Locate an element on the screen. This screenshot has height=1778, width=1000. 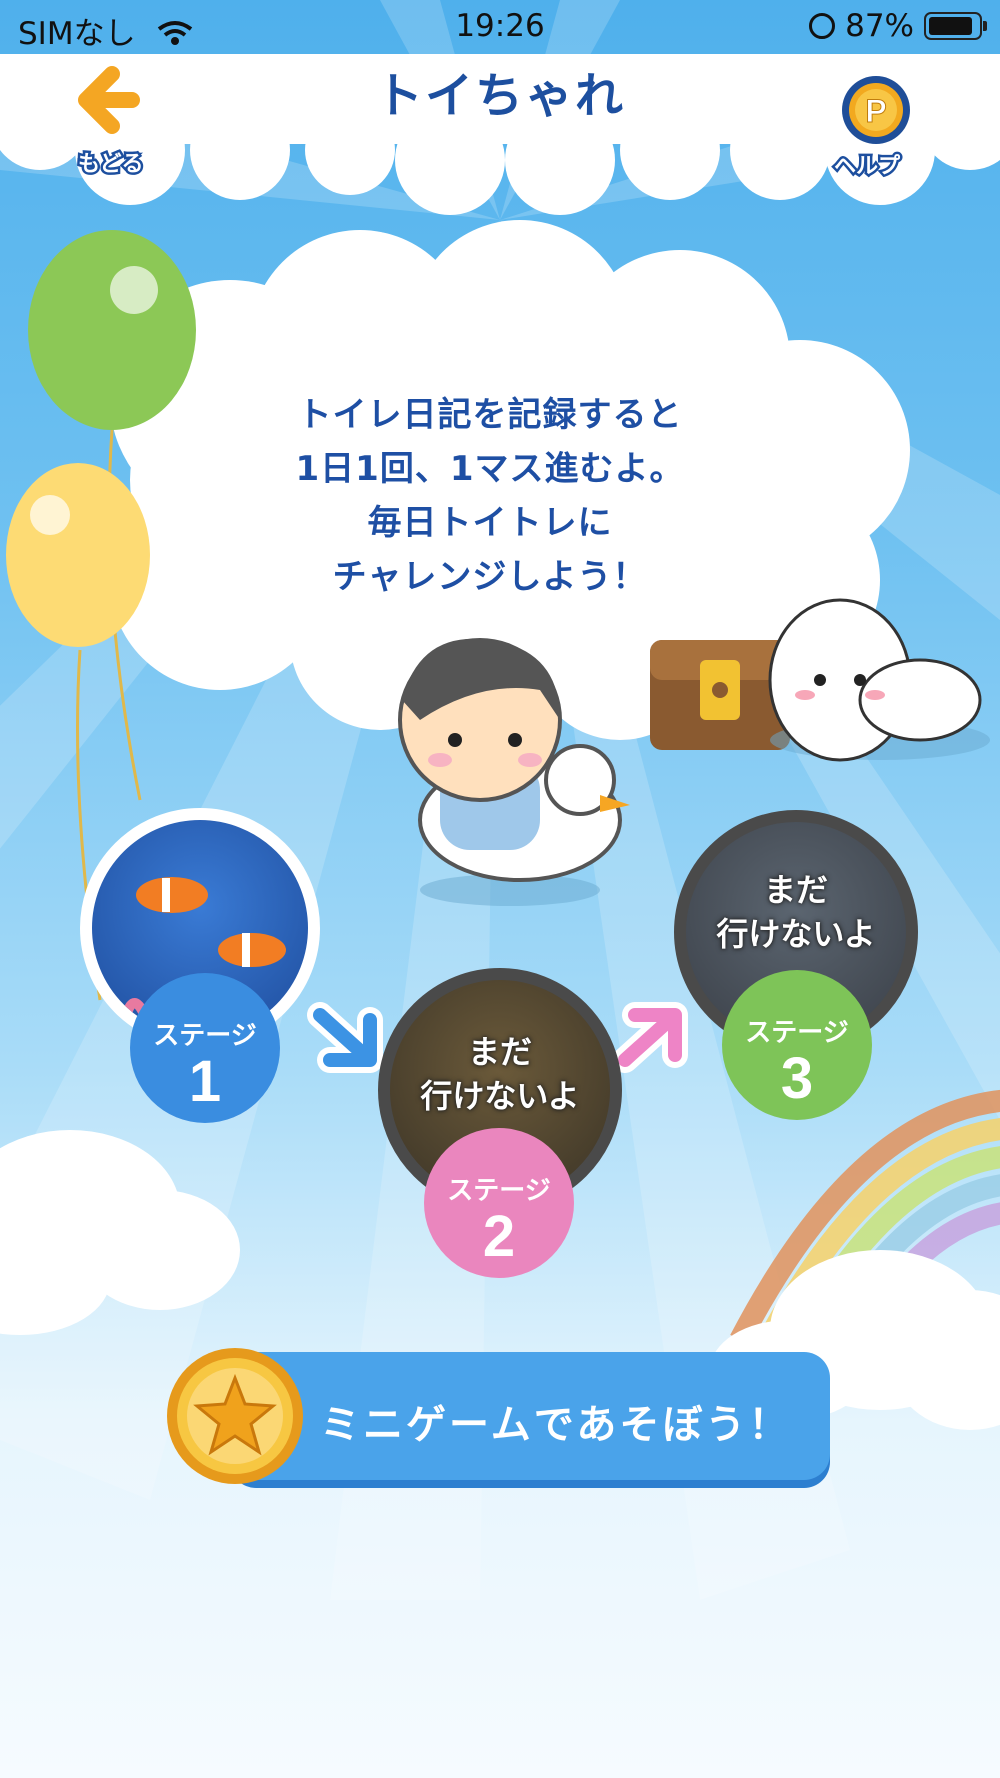
orientation-lock-icon is located at coordinates (822, 26).